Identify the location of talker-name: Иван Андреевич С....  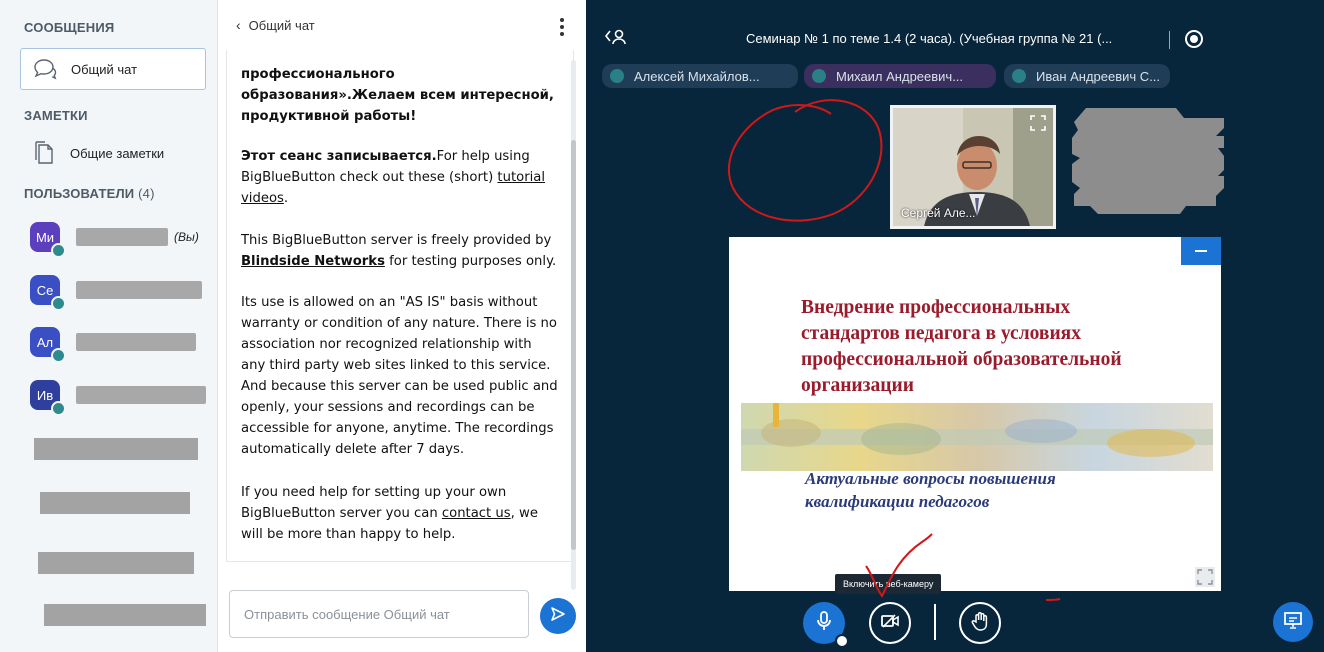
(1098, 76).